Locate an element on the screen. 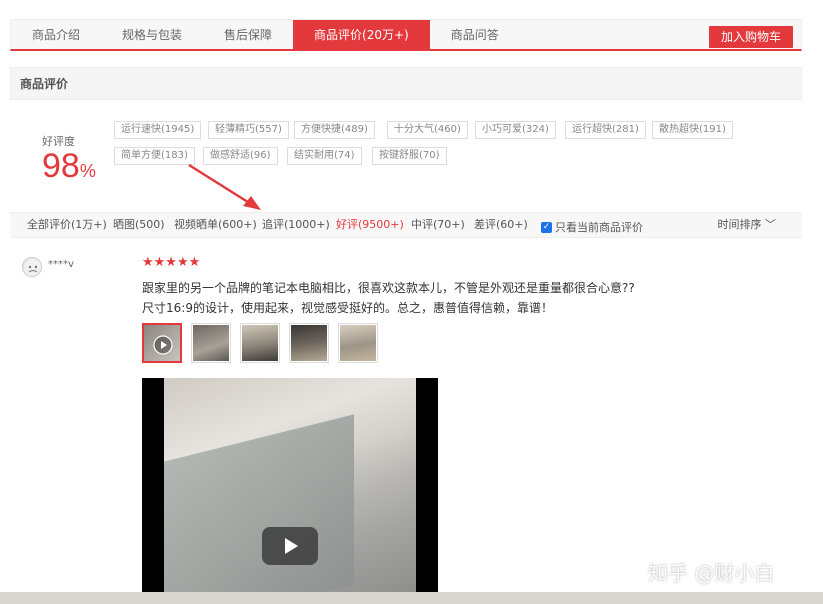  check-icon: ✓ is located at coordinates (546, 227).